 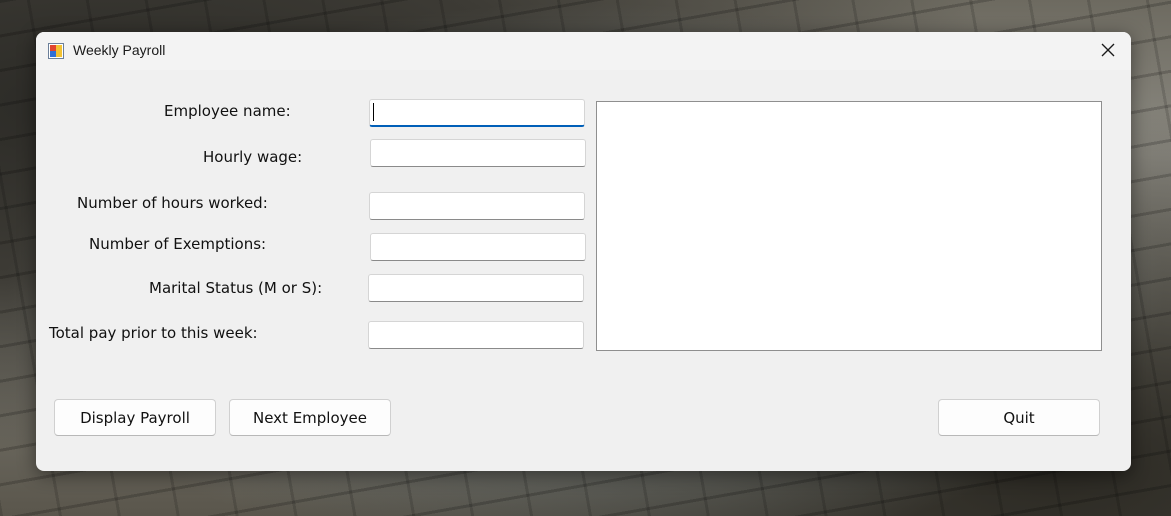 I want to click on close-button, so click(x=1108, y=51).